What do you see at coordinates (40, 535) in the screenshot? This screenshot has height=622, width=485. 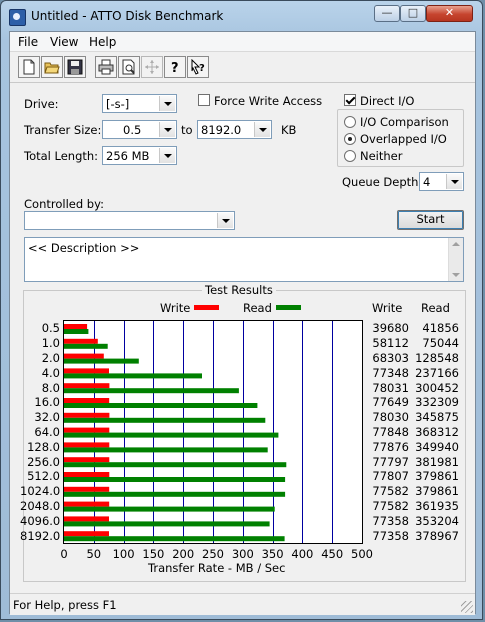 I see `row-label: 8192.0` at bounding box center [40, 535].